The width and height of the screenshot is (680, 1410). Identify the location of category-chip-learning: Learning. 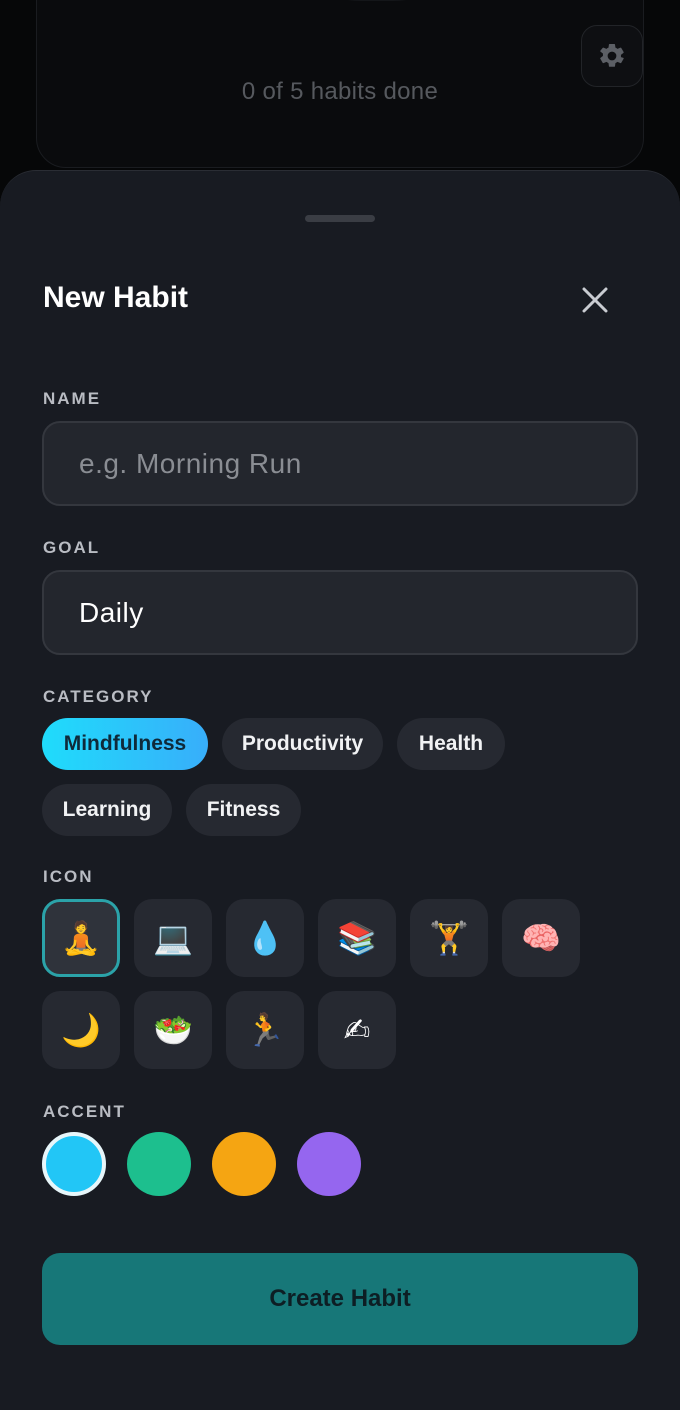
(107, 810).